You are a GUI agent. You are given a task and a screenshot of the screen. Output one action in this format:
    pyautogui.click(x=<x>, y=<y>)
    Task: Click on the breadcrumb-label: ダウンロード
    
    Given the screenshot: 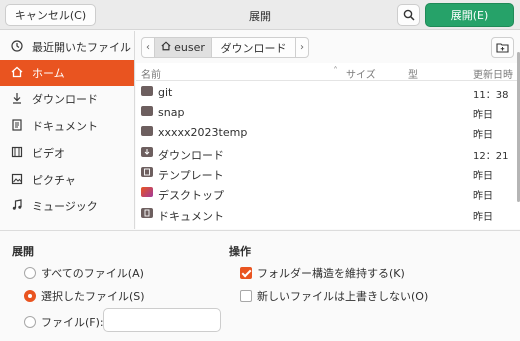 What is the action you would take?
    pyautogui.click(x=253, y=48)
    